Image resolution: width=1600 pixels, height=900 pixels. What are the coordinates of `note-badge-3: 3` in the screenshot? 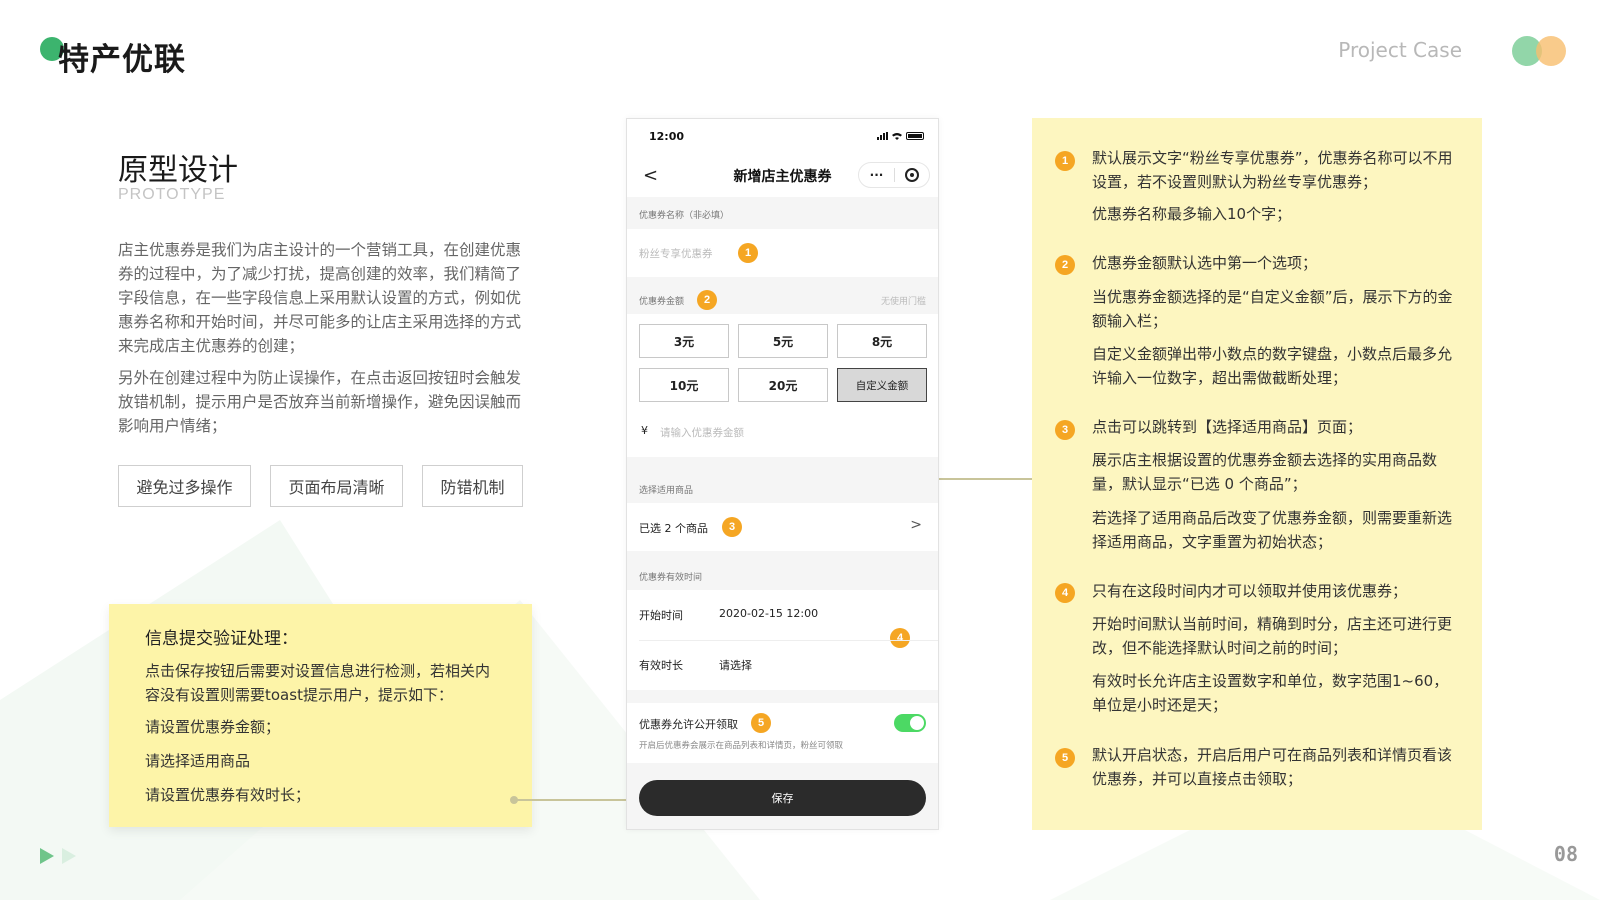 It's located at (1065, 430).